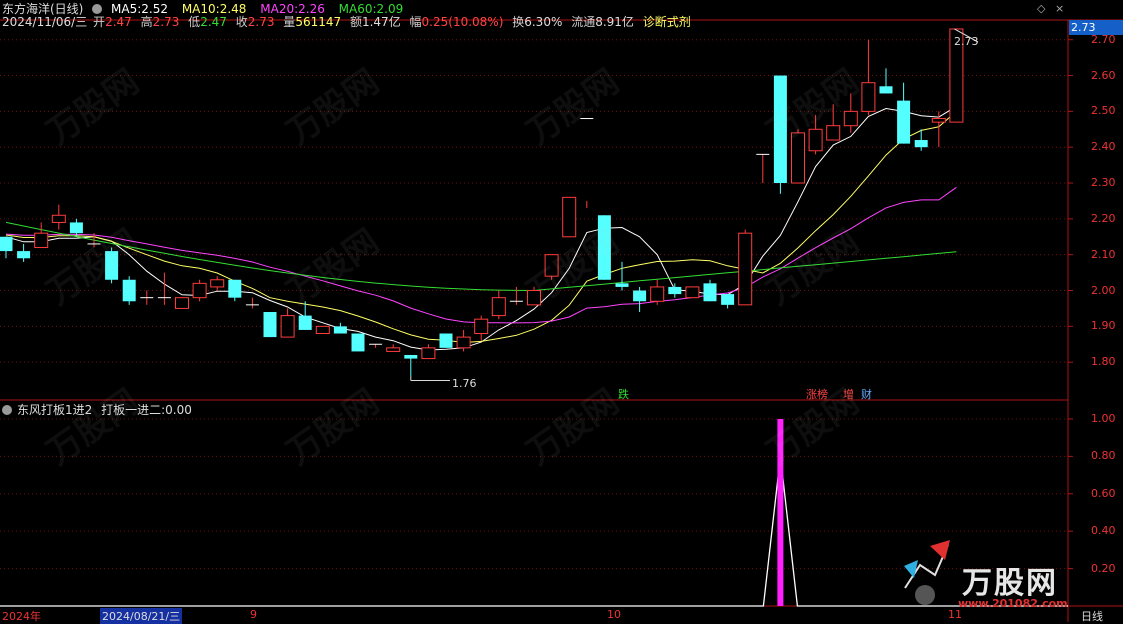  I want to click on high-price-label: 2.73, so click(966, 41).